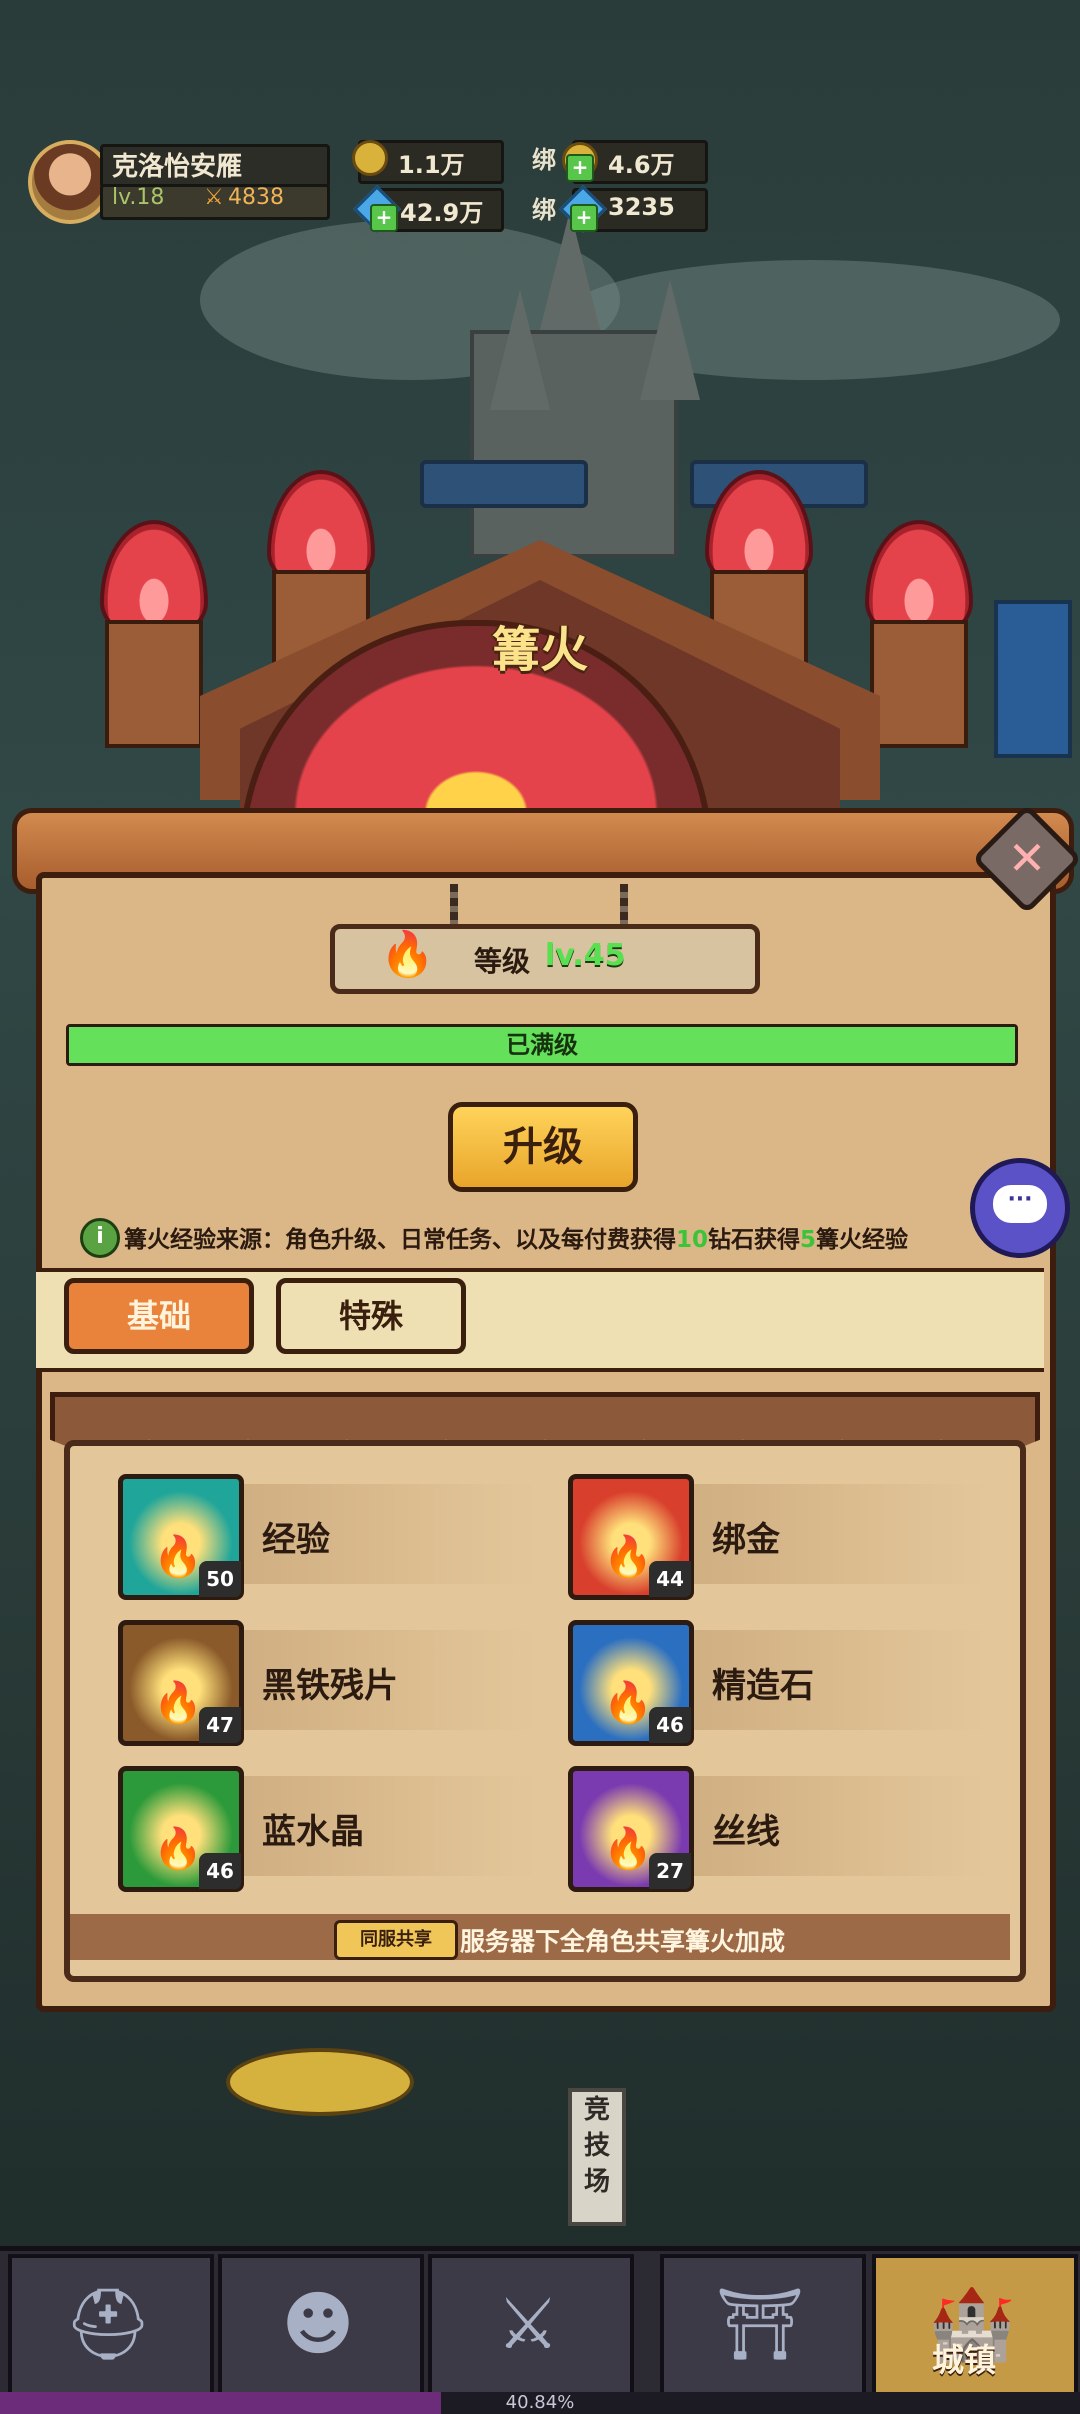  Describe the element at coordinates (371, 1316) in the screenshot. I see `tab-special: 特殊` at that location.